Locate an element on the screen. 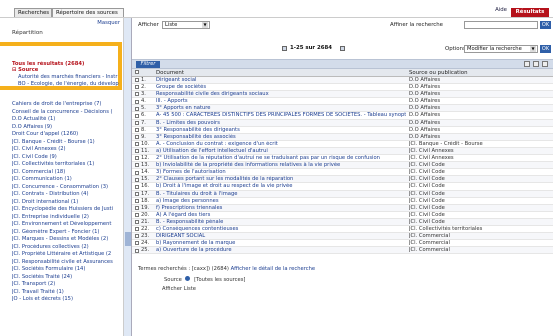 The image size is (553, 336). facet-item: JCl. Environnement et Développement is located at coordinates (67, 224).